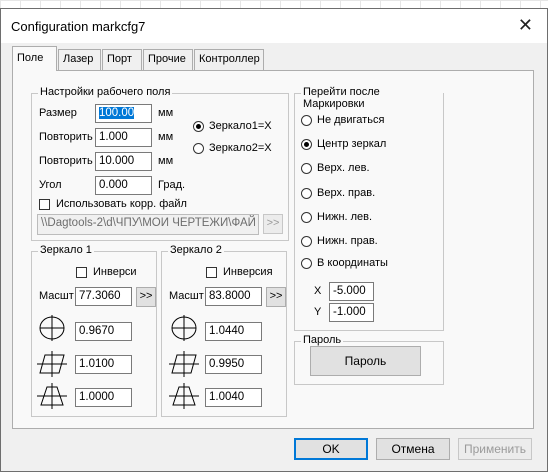 The width and height of the screenshot is (548, 472). What do you see at coordinates (50, 185) in the screenshot?
I see `angle-label: Угол` at bounding box center [50, 185].